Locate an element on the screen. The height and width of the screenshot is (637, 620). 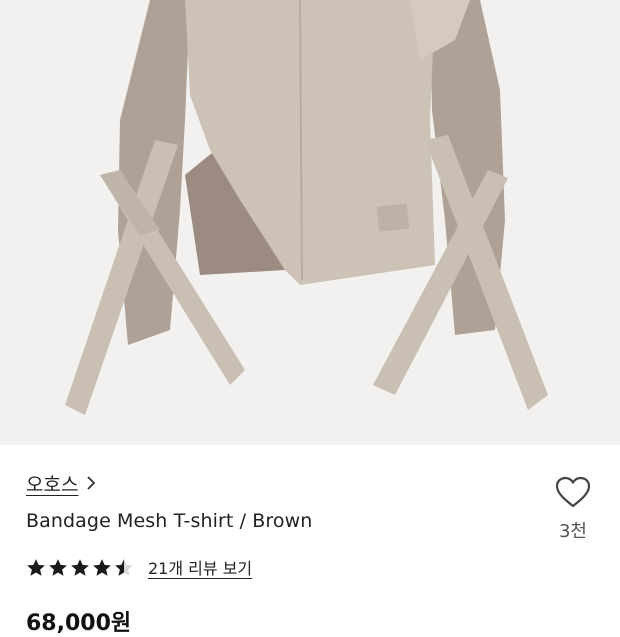
like-button: 3천 is located at coordinates (573, 509).